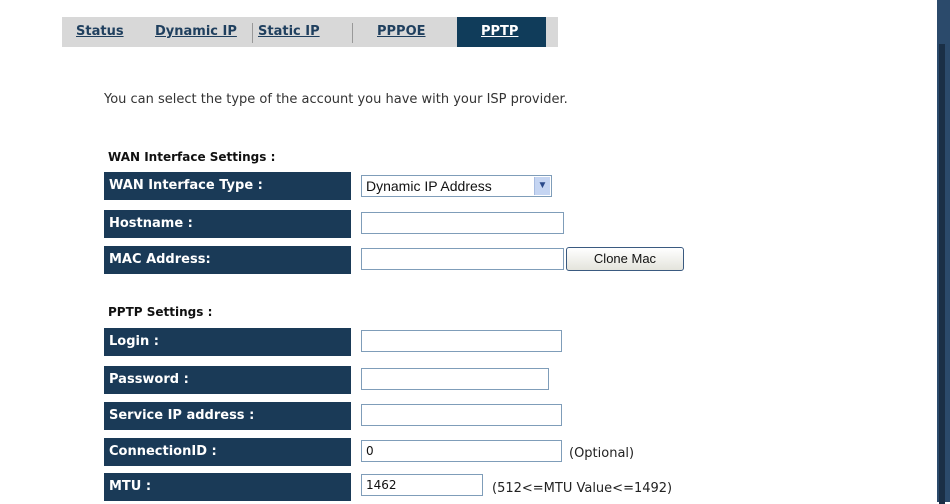 The width and height of the screenshot is (950, 504). Describe the element at coordinates (462, 223) in the screenshot. I see `hostname-input` at that location.